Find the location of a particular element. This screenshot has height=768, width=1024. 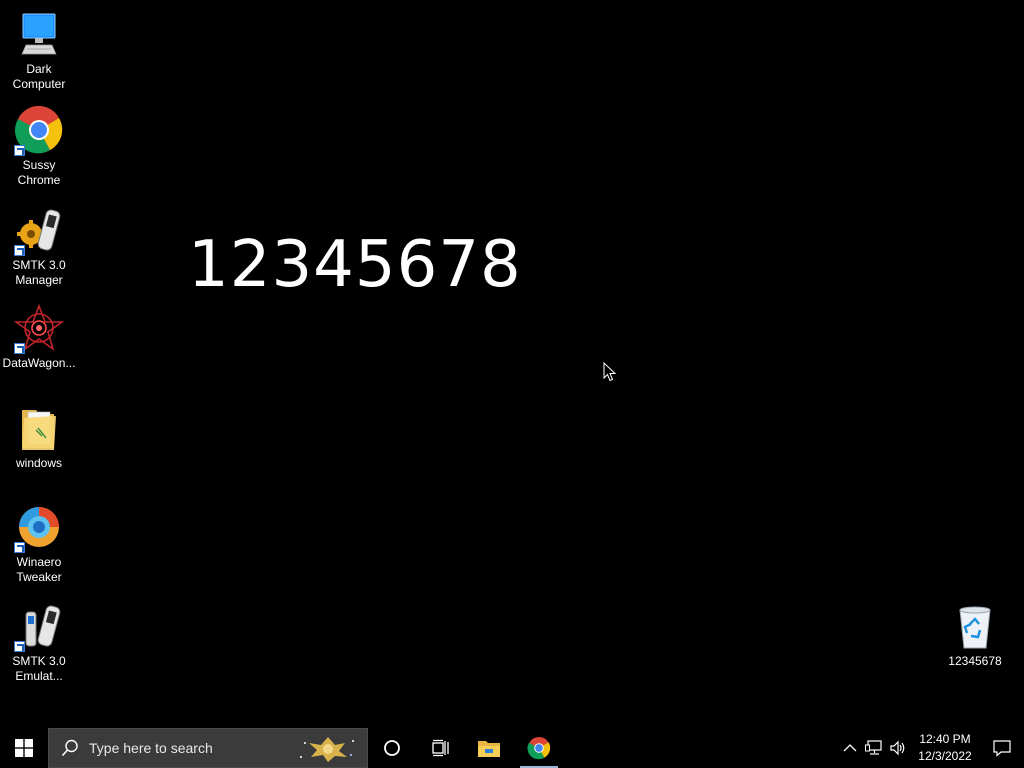

chrome-taskbar-button is located at coordinates (539, 748).